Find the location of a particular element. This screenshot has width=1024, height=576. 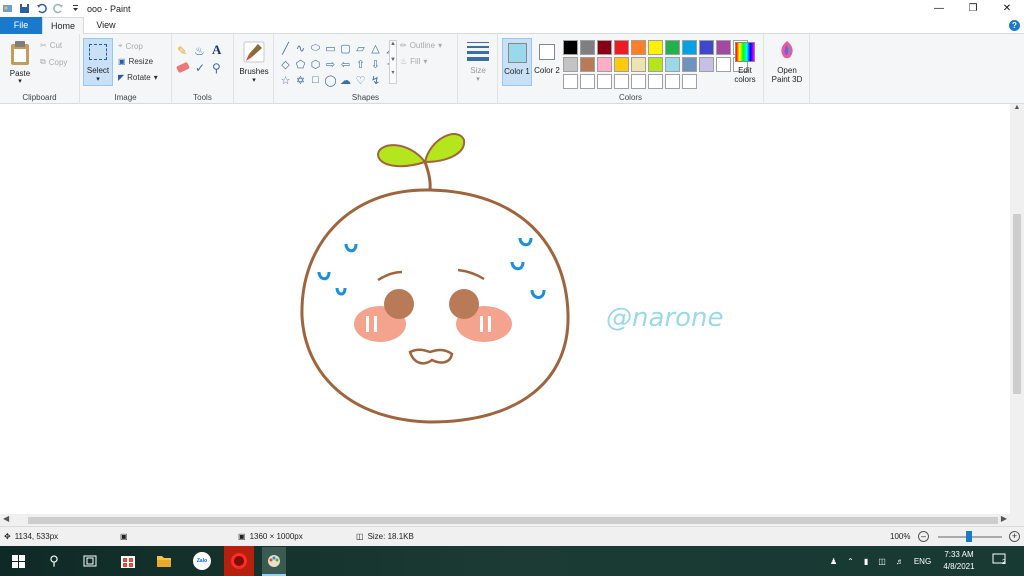

restore-button: ❐ is located at coordinates (973, 8).